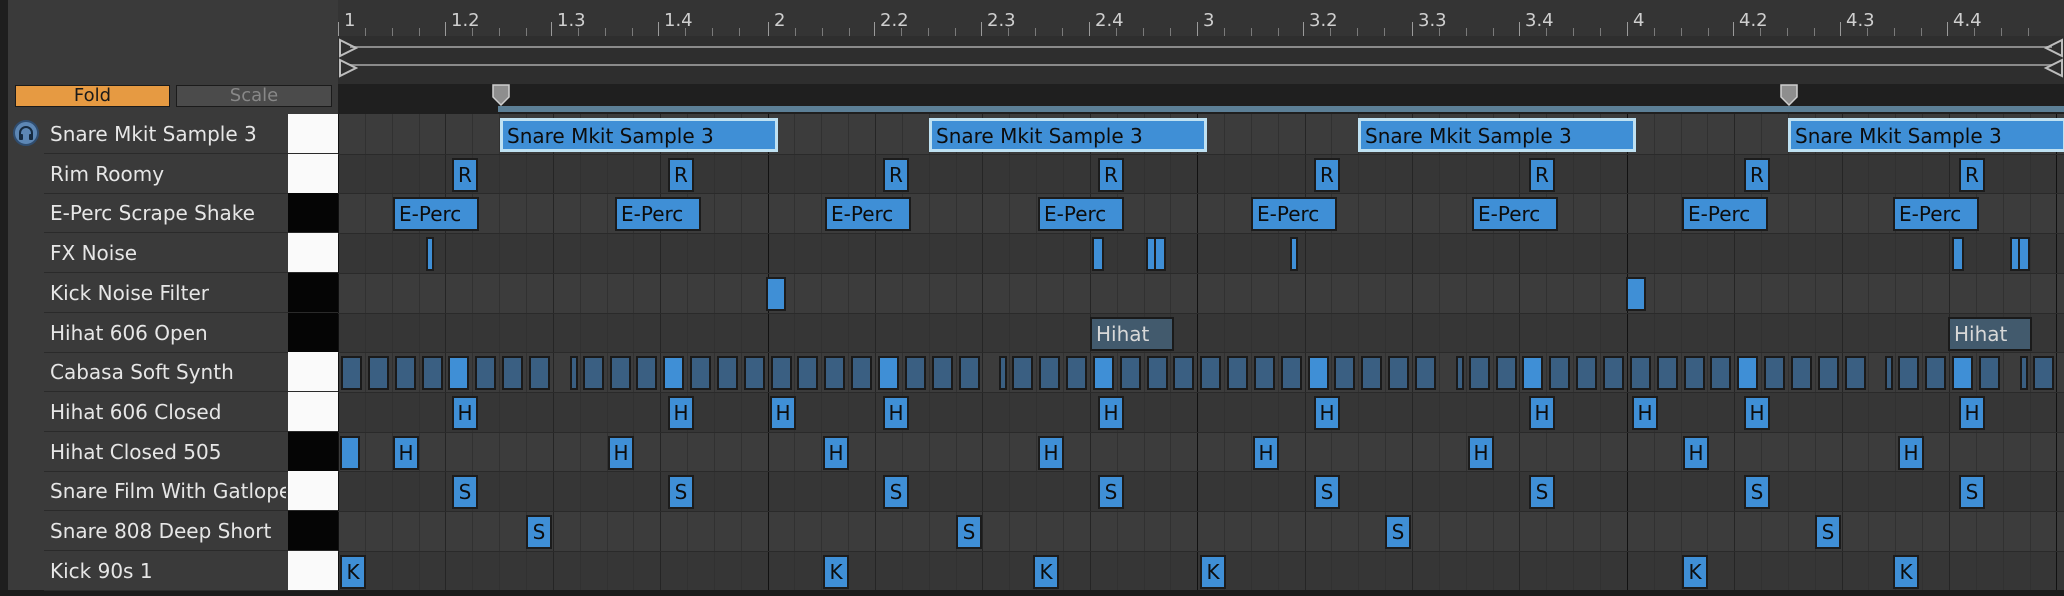  What do you see at coordinates (1132, 333) in the screenshot?
I see `note: Hihat` at bounding box center [1132, 333].